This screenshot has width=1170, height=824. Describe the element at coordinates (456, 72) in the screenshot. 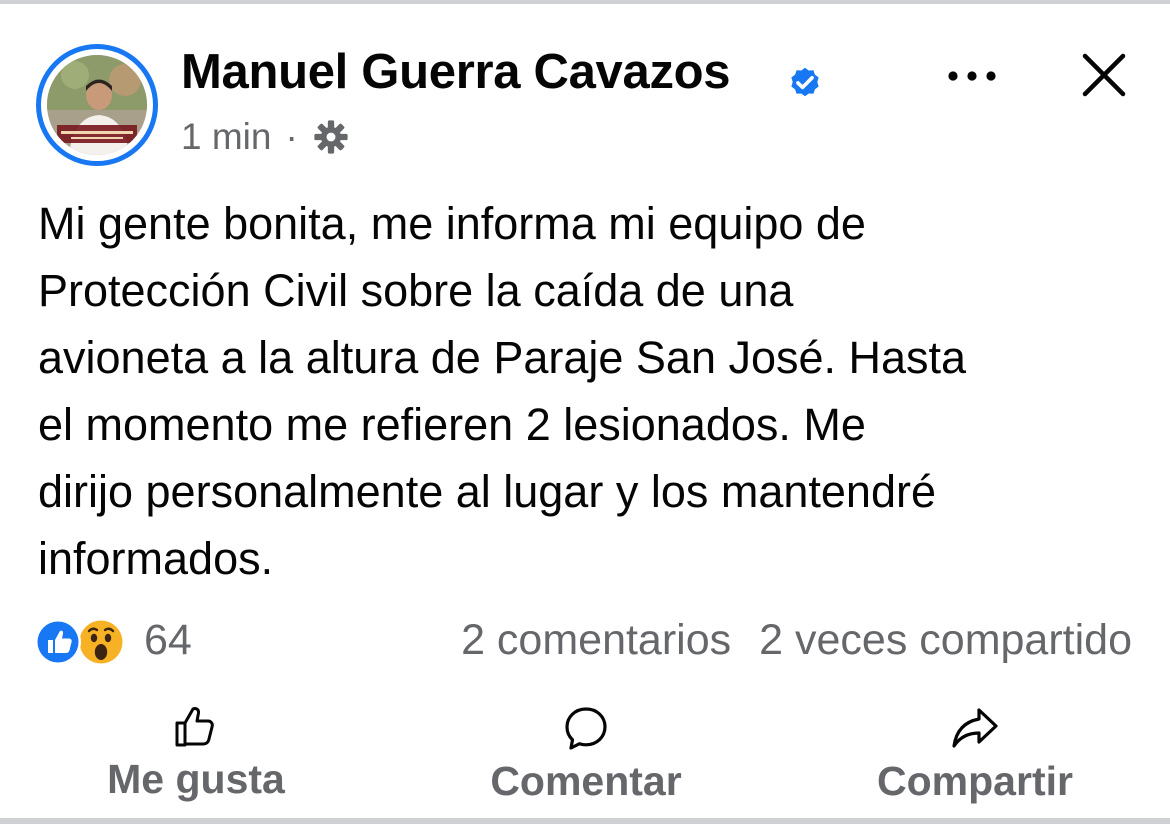

I see `author-name: Manuel Guerra Cavazos` at that location.